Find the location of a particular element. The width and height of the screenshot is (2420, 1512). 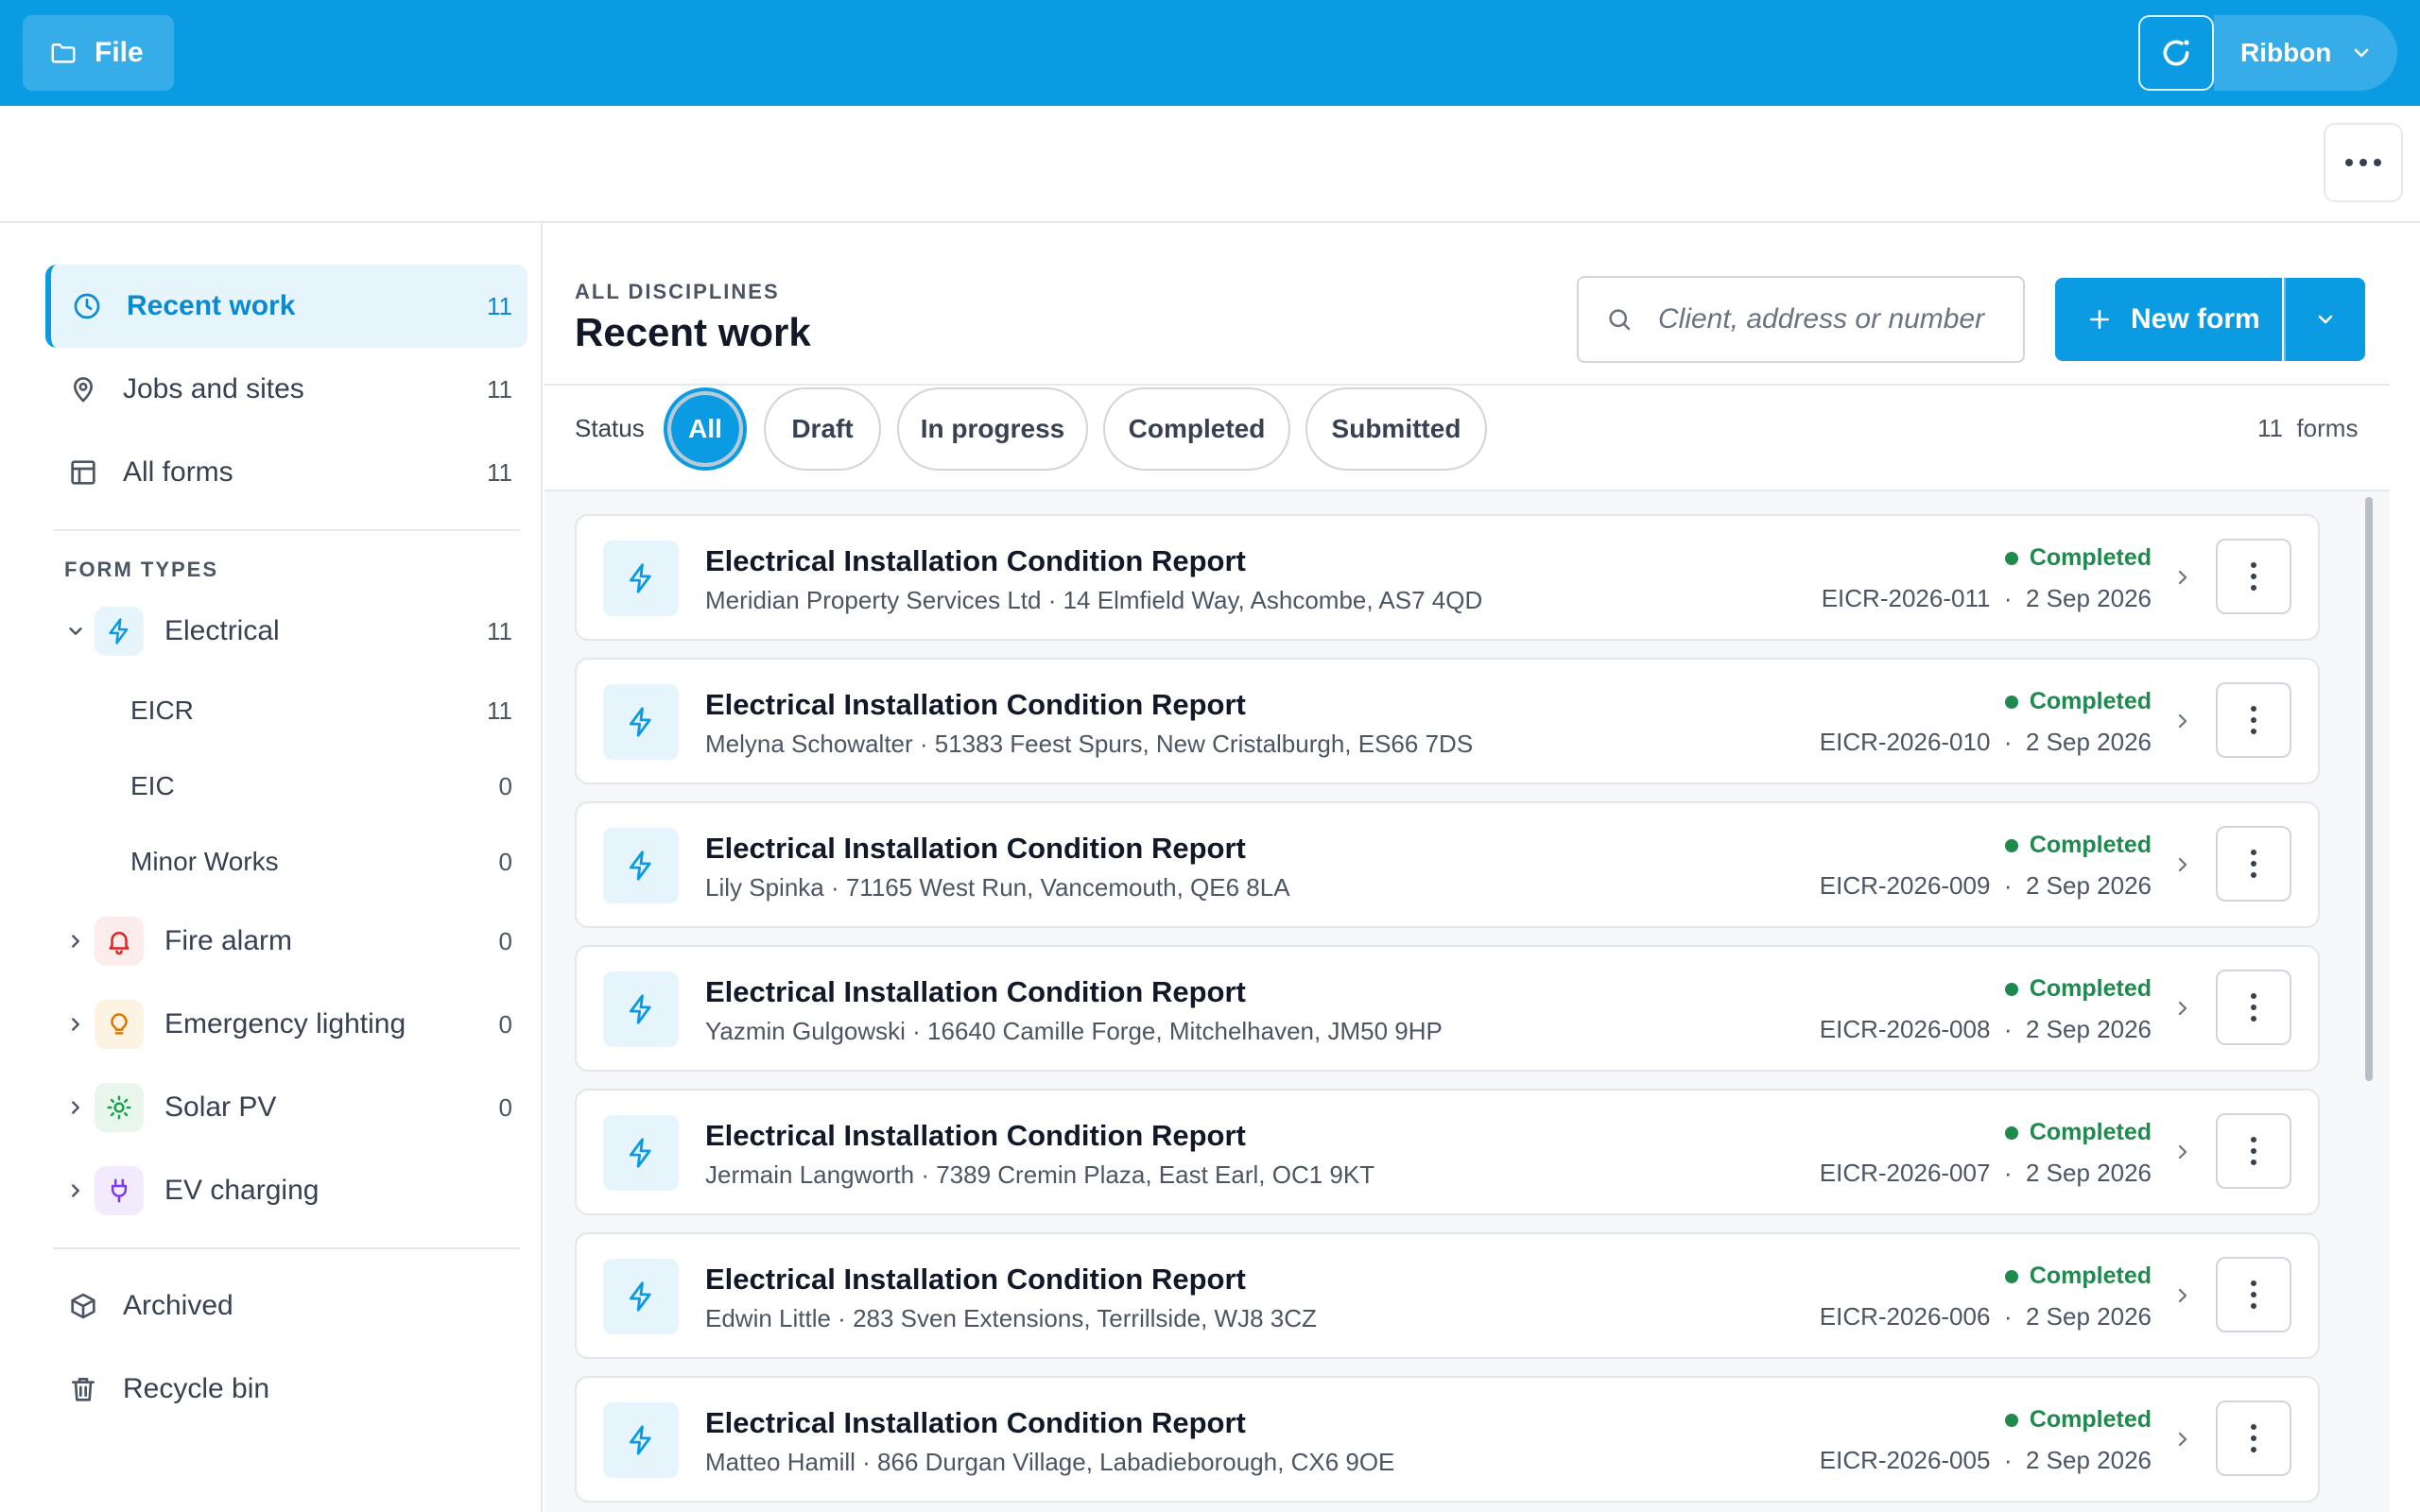

sidebar-item-archived: Archived is located at coordinates (286, 1306).